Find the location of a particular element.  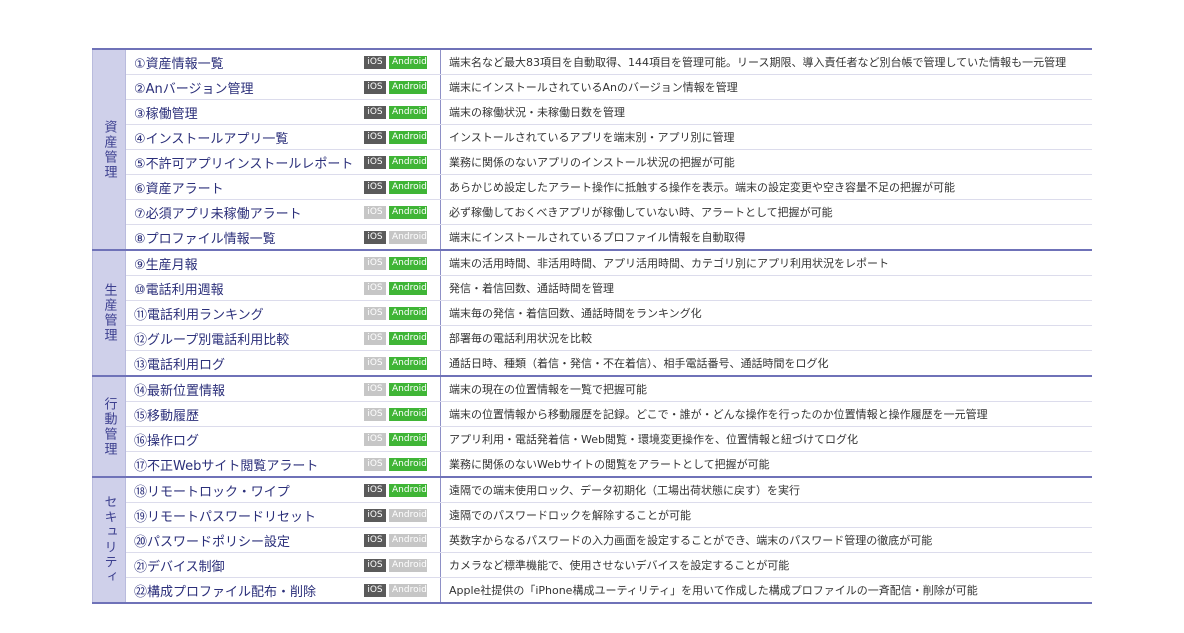

feature-description: 遠隔での端末使用ロック、データ初期化（工場出荷状態に戻す）を実行 is located at coordinates (766, 490).